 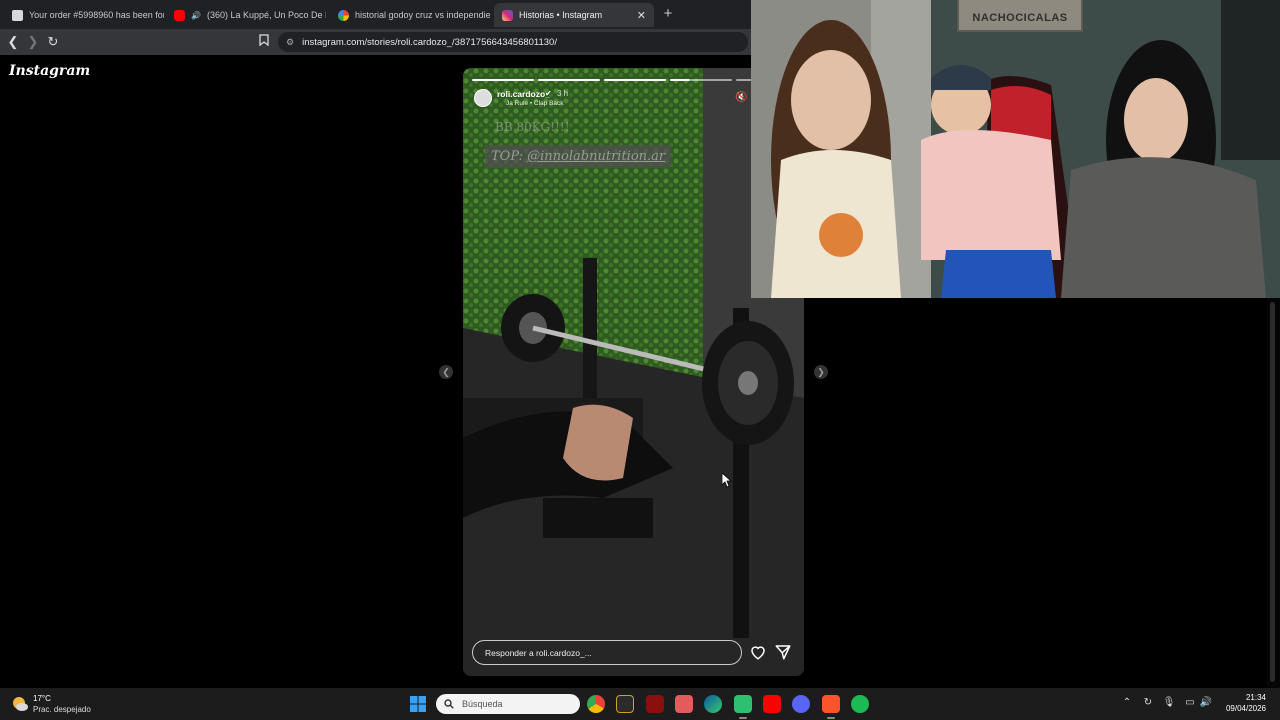 I want to click on next-story-arrow-icon: ❯, so click(x=821, y=372).